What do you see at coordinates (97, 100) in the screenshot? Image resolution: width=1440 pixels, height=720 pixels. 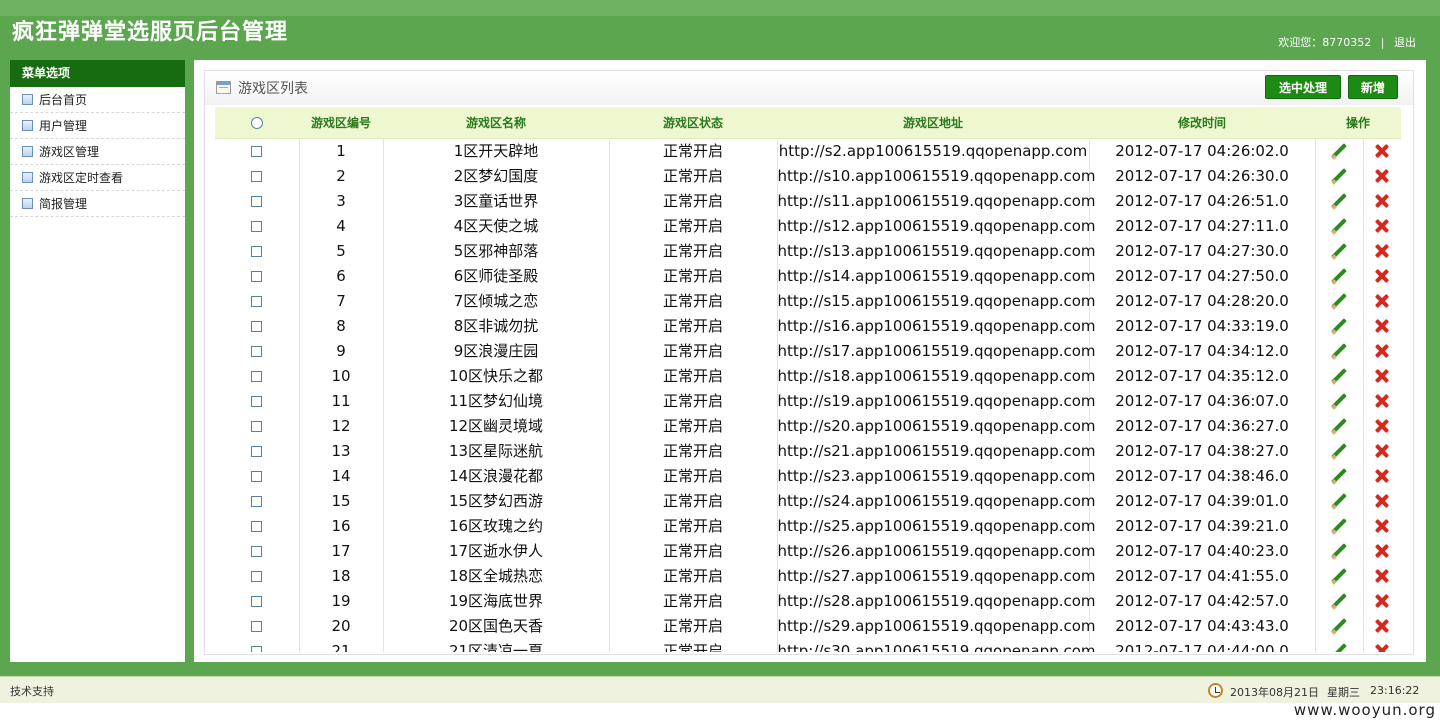 I see `sidebar-item-home: 后台首页` at bounding box center [97, 100].